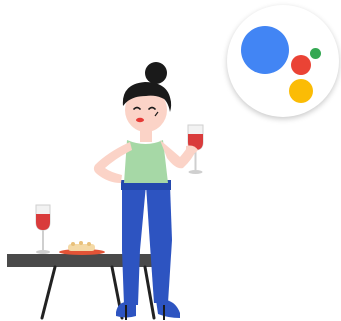 The image size is (341, 321). Describe the element at coordinates (159, 244) in the screenshot. I see `right-leg` at that location.